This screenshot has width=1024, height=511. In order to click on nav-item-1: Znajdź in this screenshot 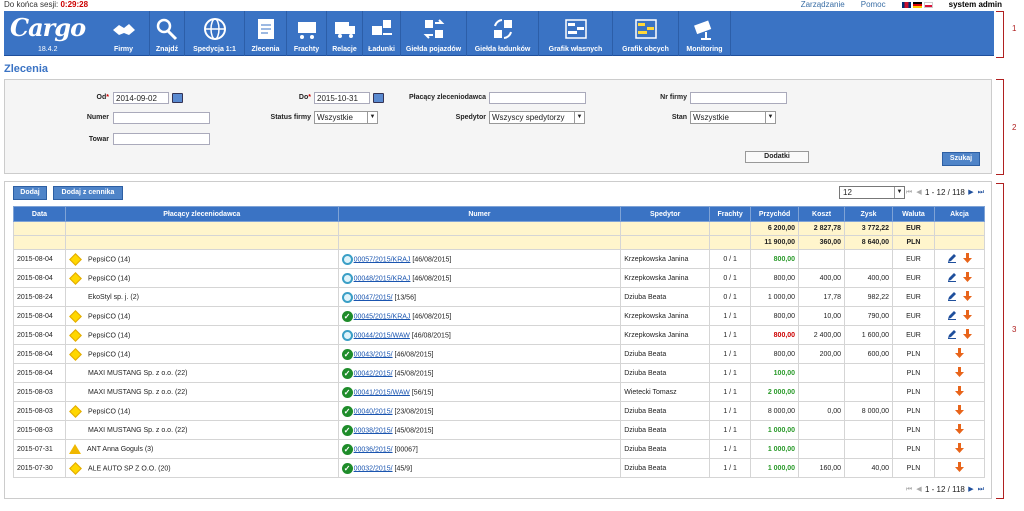, I will do `click(167, 33)`.